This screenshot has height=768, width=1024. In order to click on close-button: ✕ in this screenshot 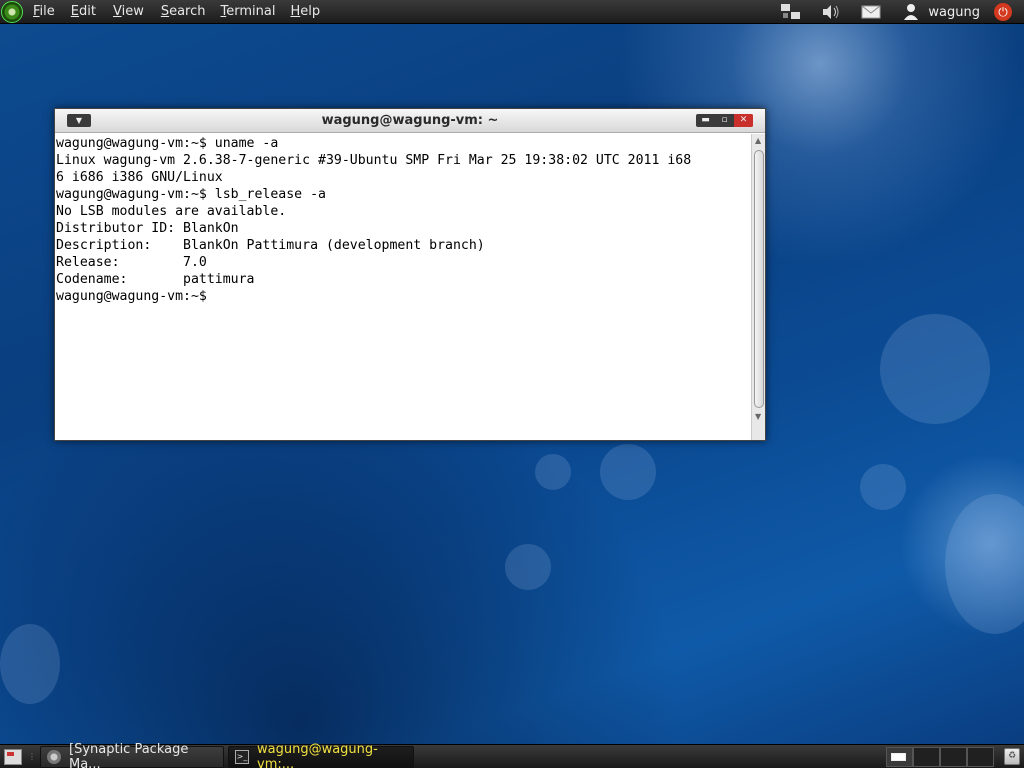, I will do `click(743, 120)`.